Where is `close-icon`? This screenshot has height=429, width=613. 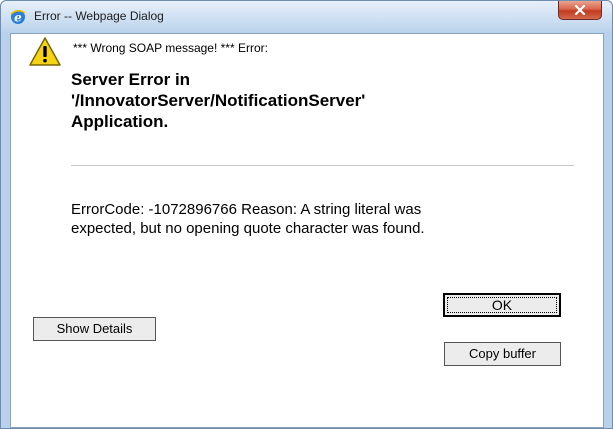 close-icon is located at coordinates (580, 10).